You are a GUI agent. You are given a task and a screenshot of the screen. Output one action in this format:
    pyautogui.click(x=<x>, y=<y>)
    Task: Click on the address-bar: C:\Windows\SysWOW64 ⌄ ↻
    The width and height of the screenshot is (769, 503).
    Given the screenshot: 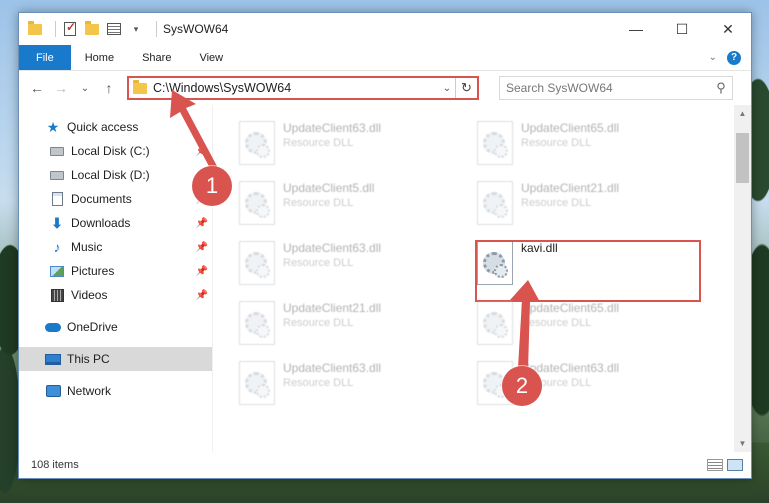 What is the action you would take?
    pyautogui.click(x=303, y=88)
    